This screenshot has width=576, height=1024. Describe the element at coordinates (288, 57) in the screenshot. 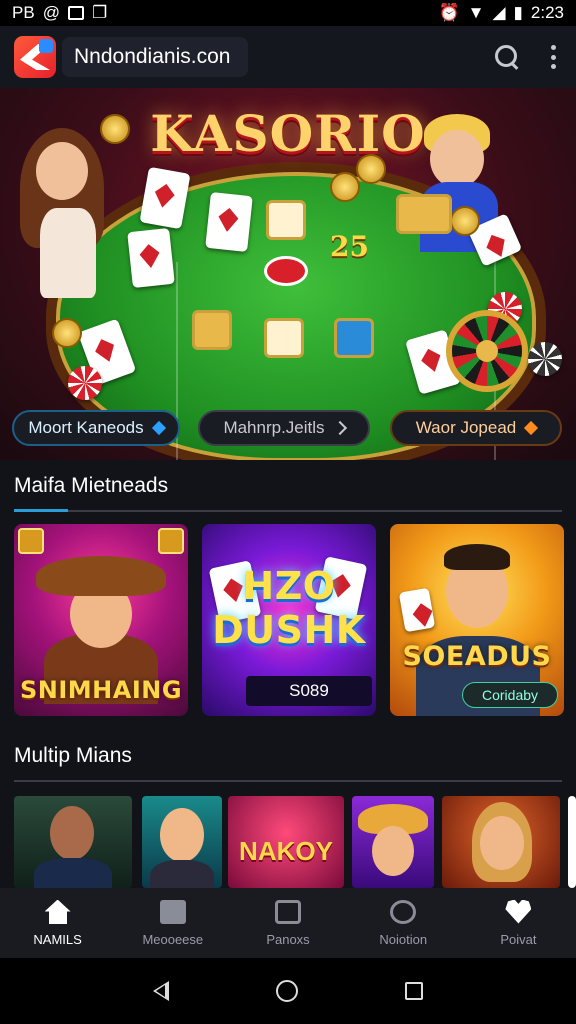

I see `app-bar: Nndondianis.con` at that location.